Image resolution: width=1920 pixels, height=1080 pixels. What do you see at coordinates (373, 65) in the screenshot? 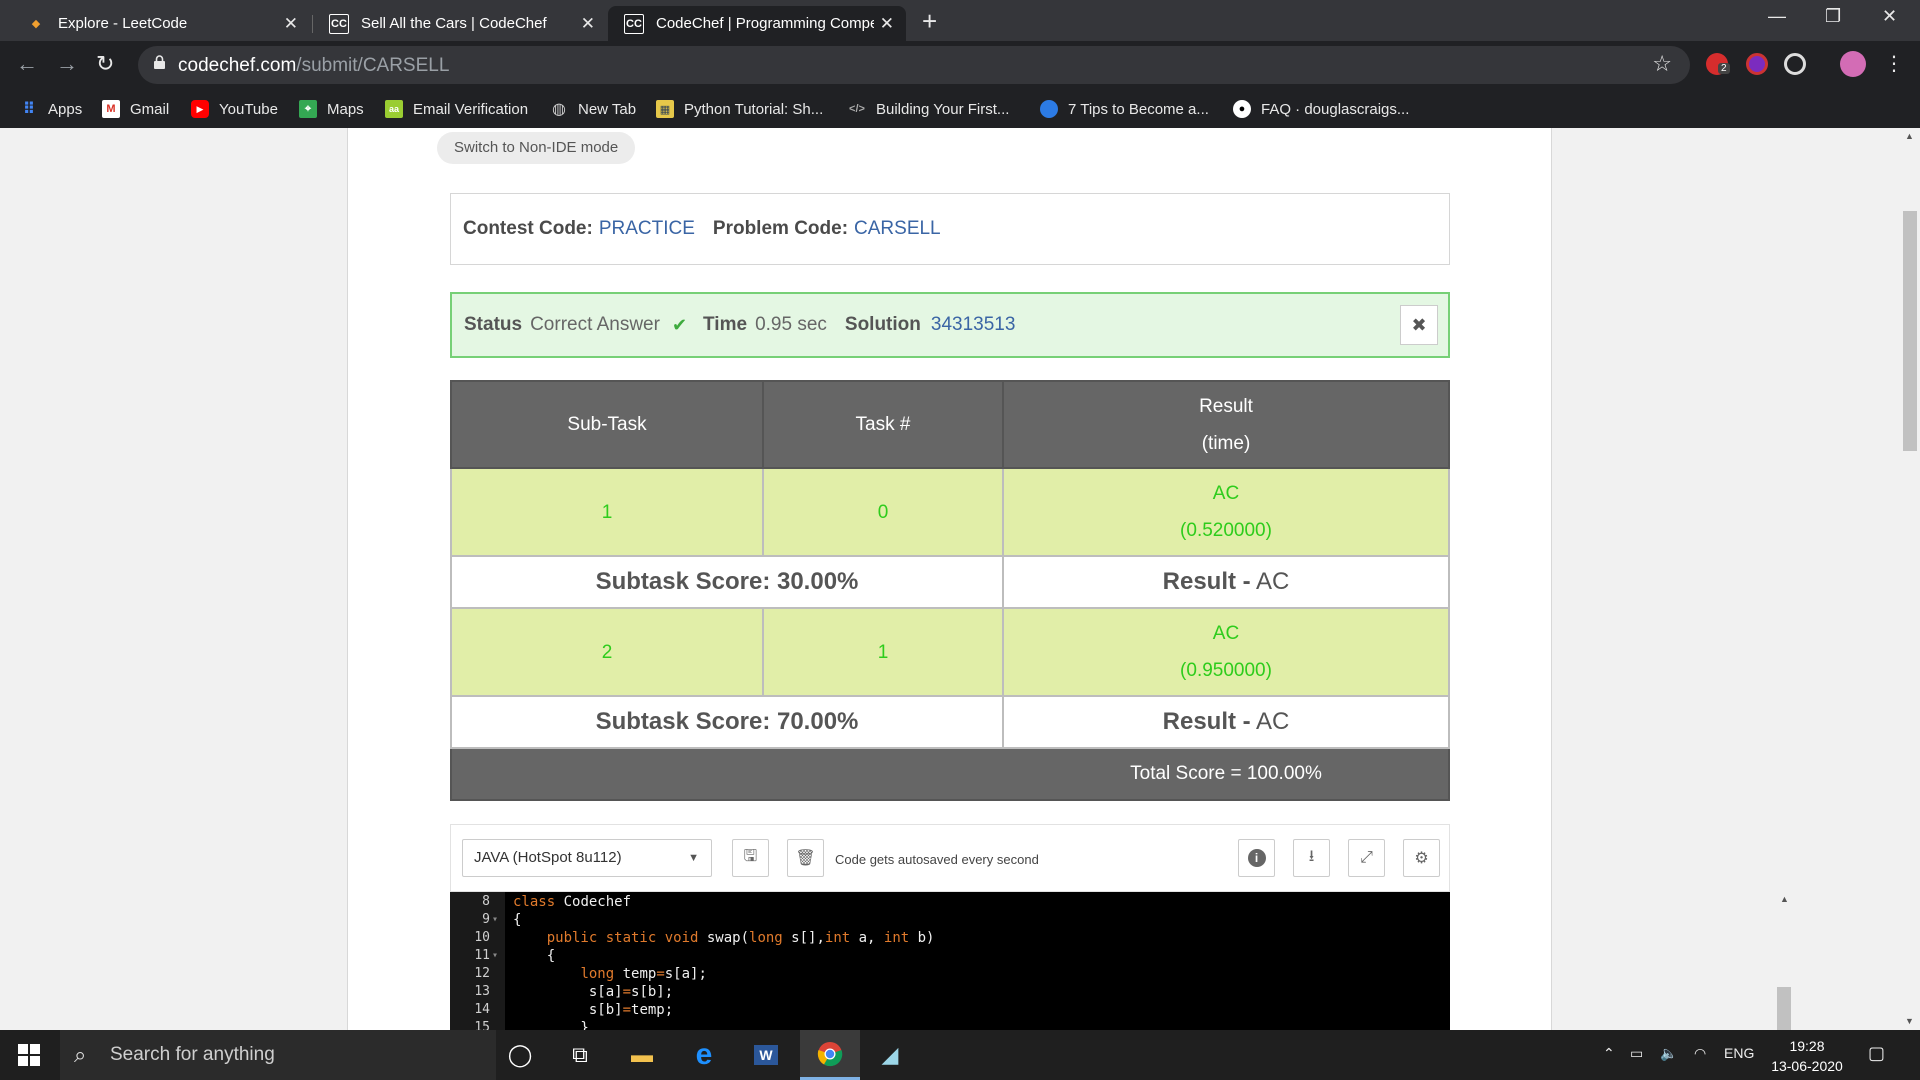
I see `url-path: /submit/CARSELL` at bounding box center [373, 65].